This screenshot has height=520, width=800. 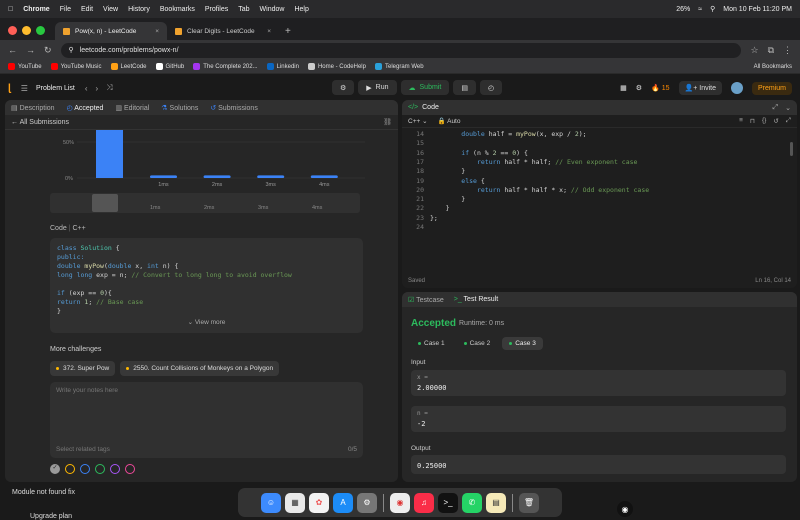 What do you see at coordinates (598, 383) in the screenshot?
I see `input-box-x: x = 2.00000` at bounding box center [598, 383].